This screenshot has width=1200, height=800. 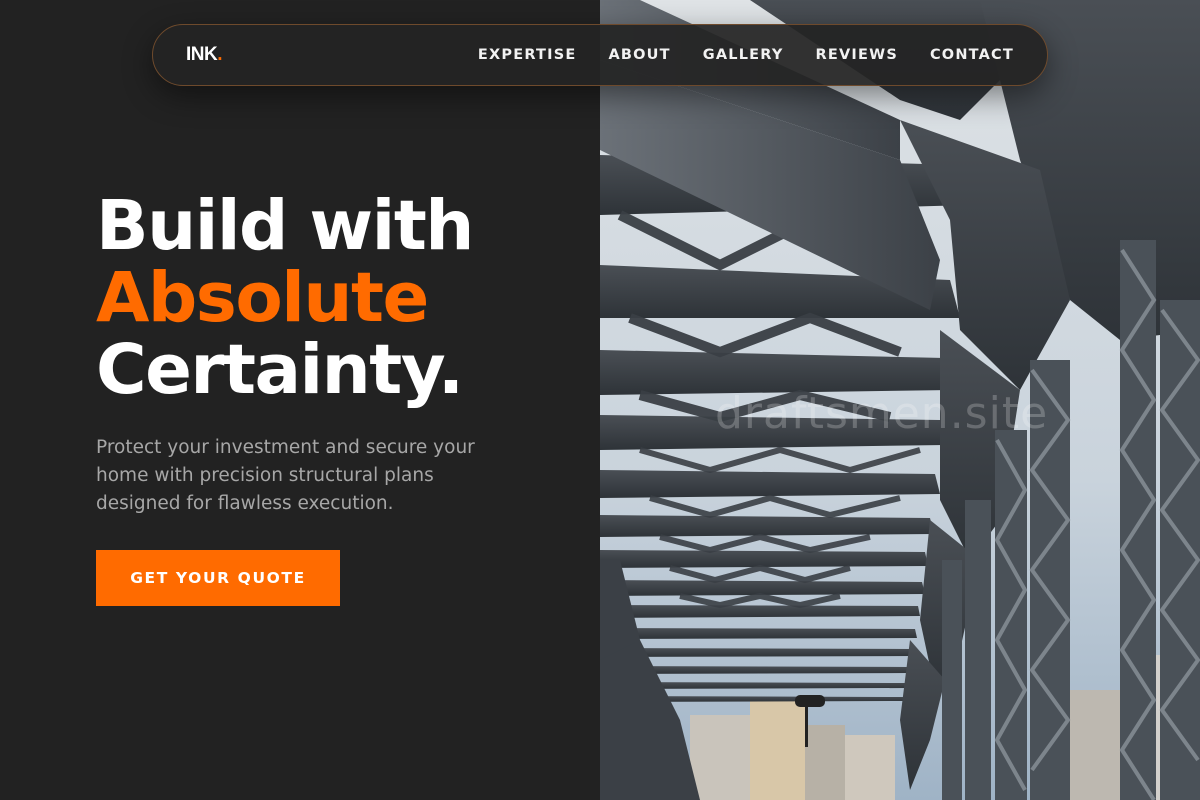 What do you see at coordinates (218, 578) in the screenshot?
I see `get-quote-button: GET YOUR QUOTE` at bounding box center [218, 578].